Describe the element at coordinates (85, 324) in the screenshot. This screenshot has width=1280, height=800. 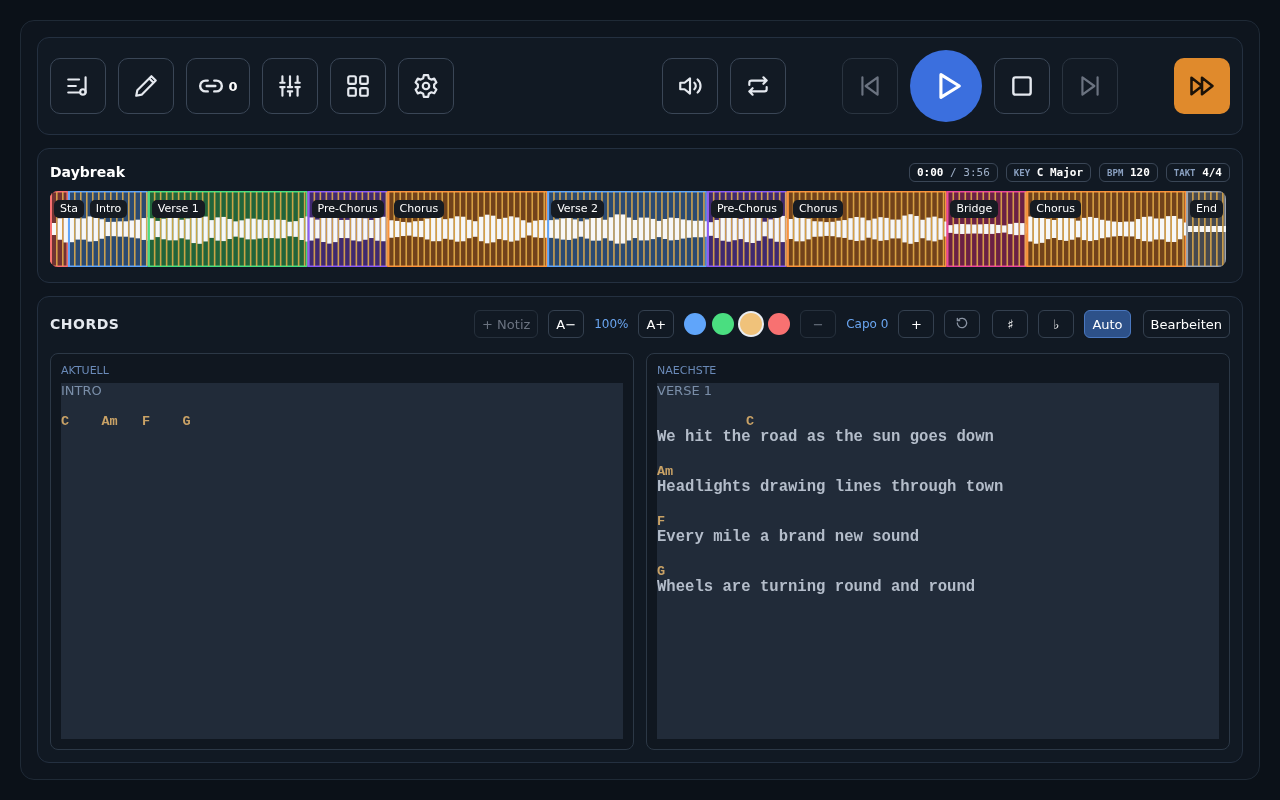
I see `panel-title: CHORDS` at that location.